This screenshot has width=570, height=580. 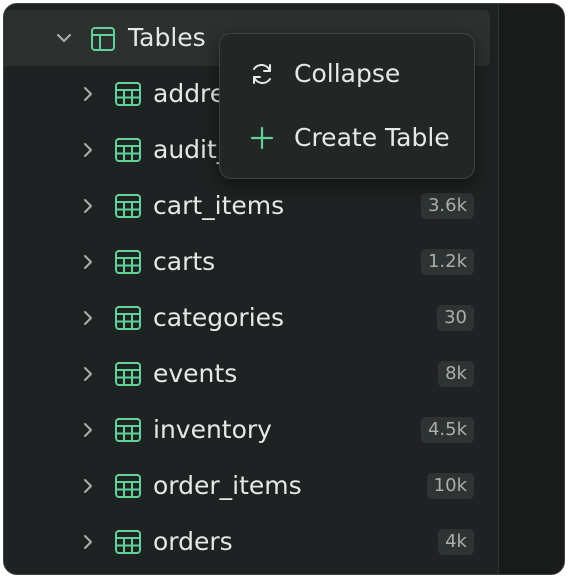 What do you see at coordinates (103, 39) in the screenshot?
I see `table-layout-icon` at bounding box center [103, 39].